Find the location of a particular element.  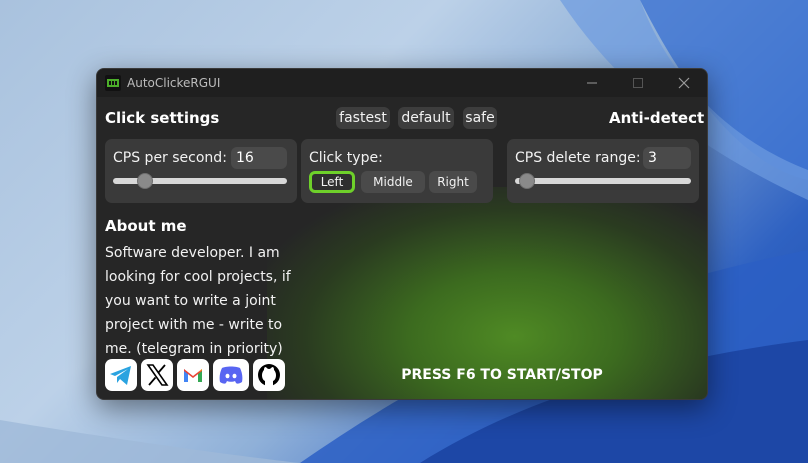

gmail-link is located at coordinates (193, 375).